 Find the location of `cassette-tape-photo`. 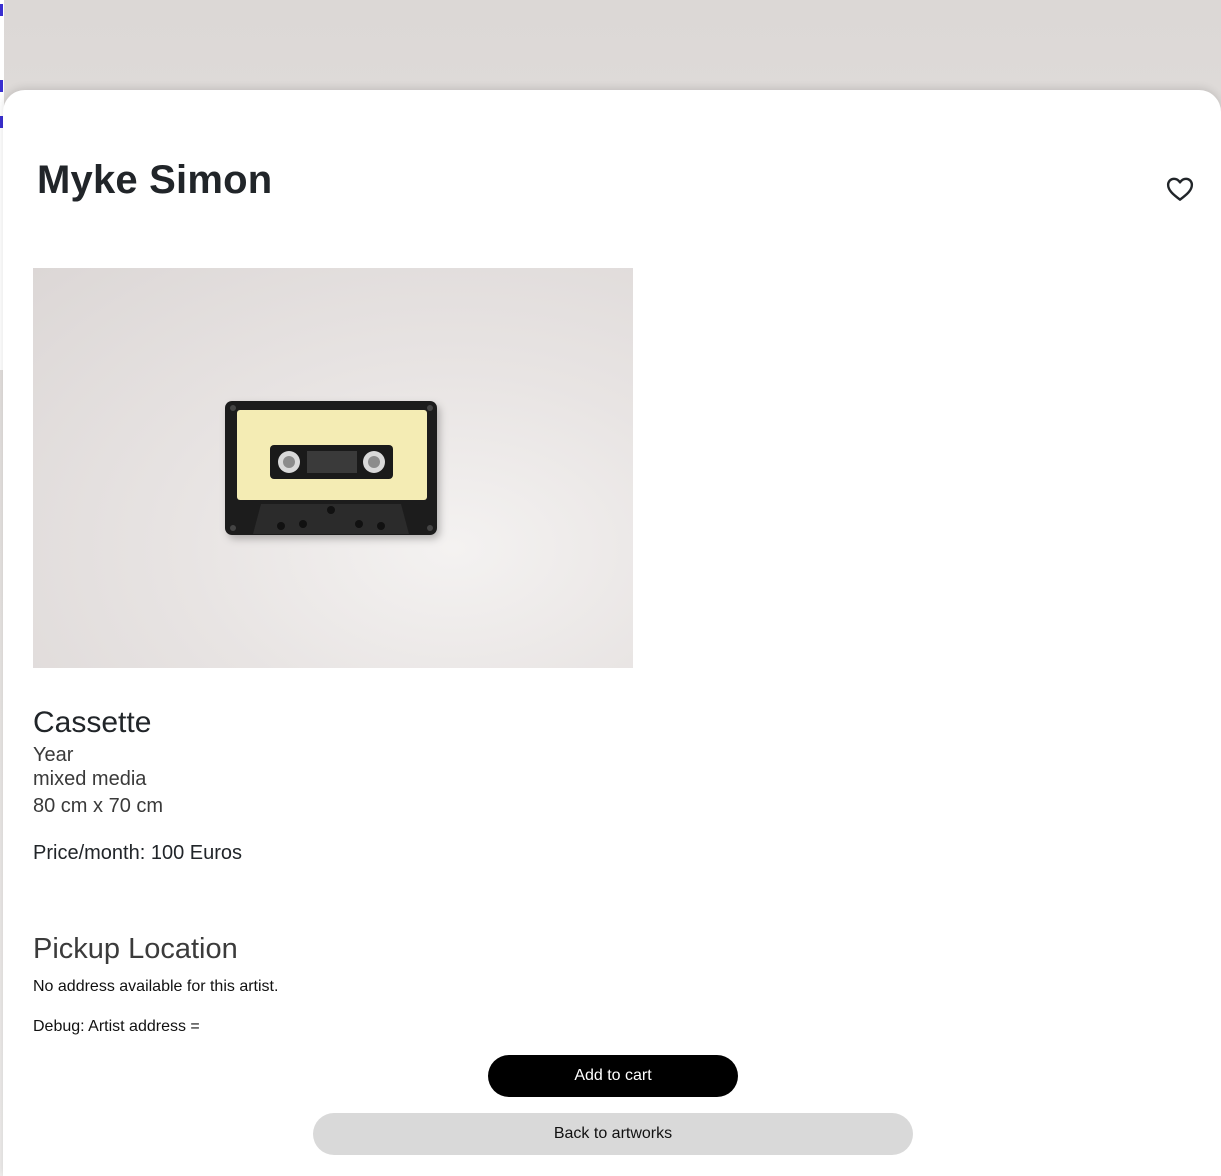

cassette-tape-photo is located at coordinates (331, 468).